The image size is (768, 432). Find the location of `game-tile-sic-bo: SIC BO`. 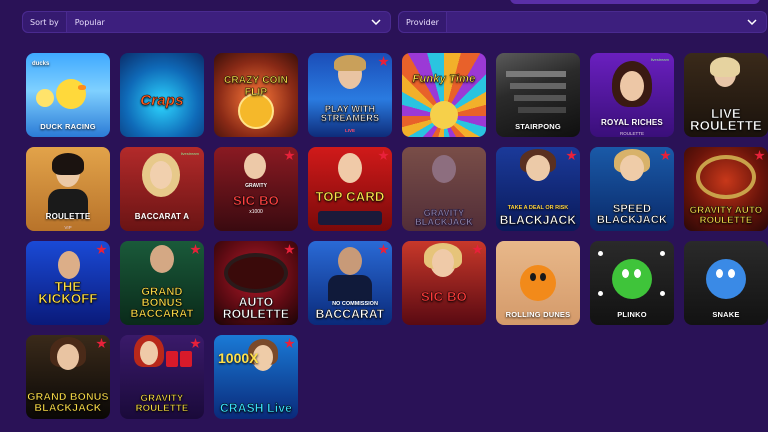

game-tile-sic-bo: SIC BO is located at coordinates (444, 283).